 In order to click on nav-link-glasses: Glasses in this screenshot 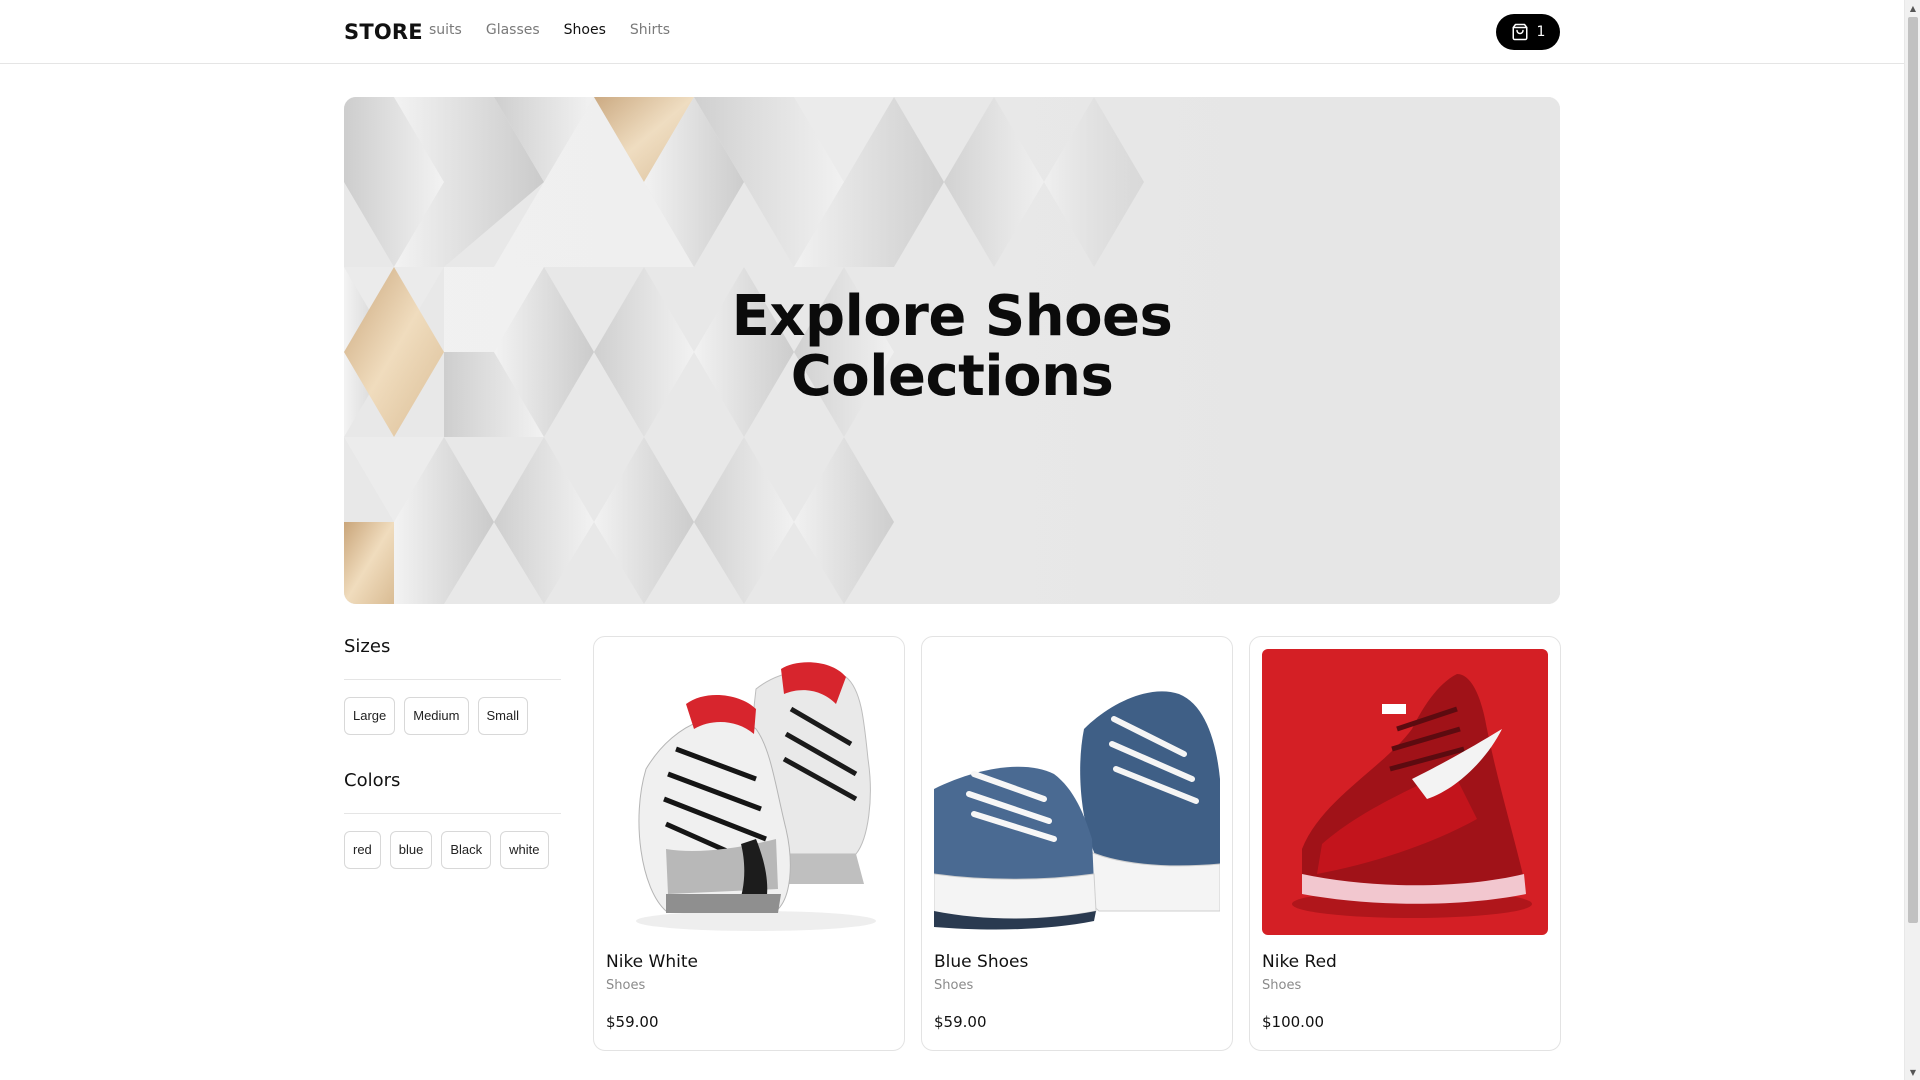, I will do `click(513, 30)`.